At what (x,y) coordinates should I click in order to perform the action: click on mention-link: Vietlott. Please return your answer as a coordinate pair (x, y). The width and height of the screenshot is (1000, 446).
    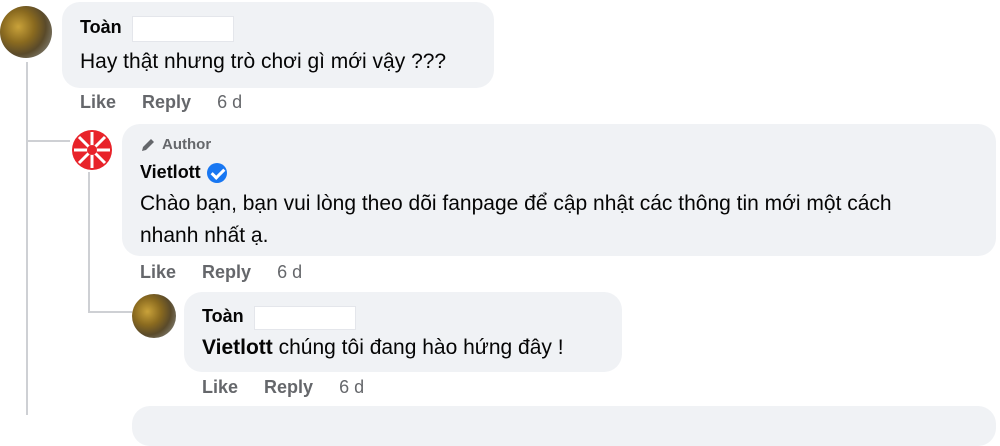
    Looking at the image, I should click on (237, 347).